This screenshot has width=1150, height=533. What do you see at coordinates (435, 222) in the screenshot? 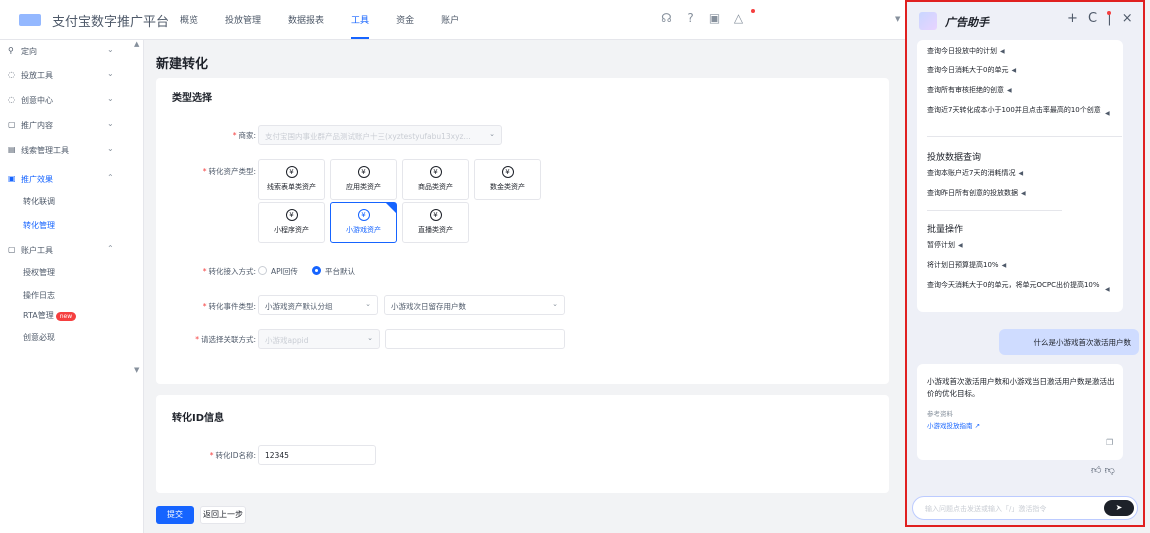
I see `asset-tile-live: ¥ 直播类资产` at bounding box center [435, 222].